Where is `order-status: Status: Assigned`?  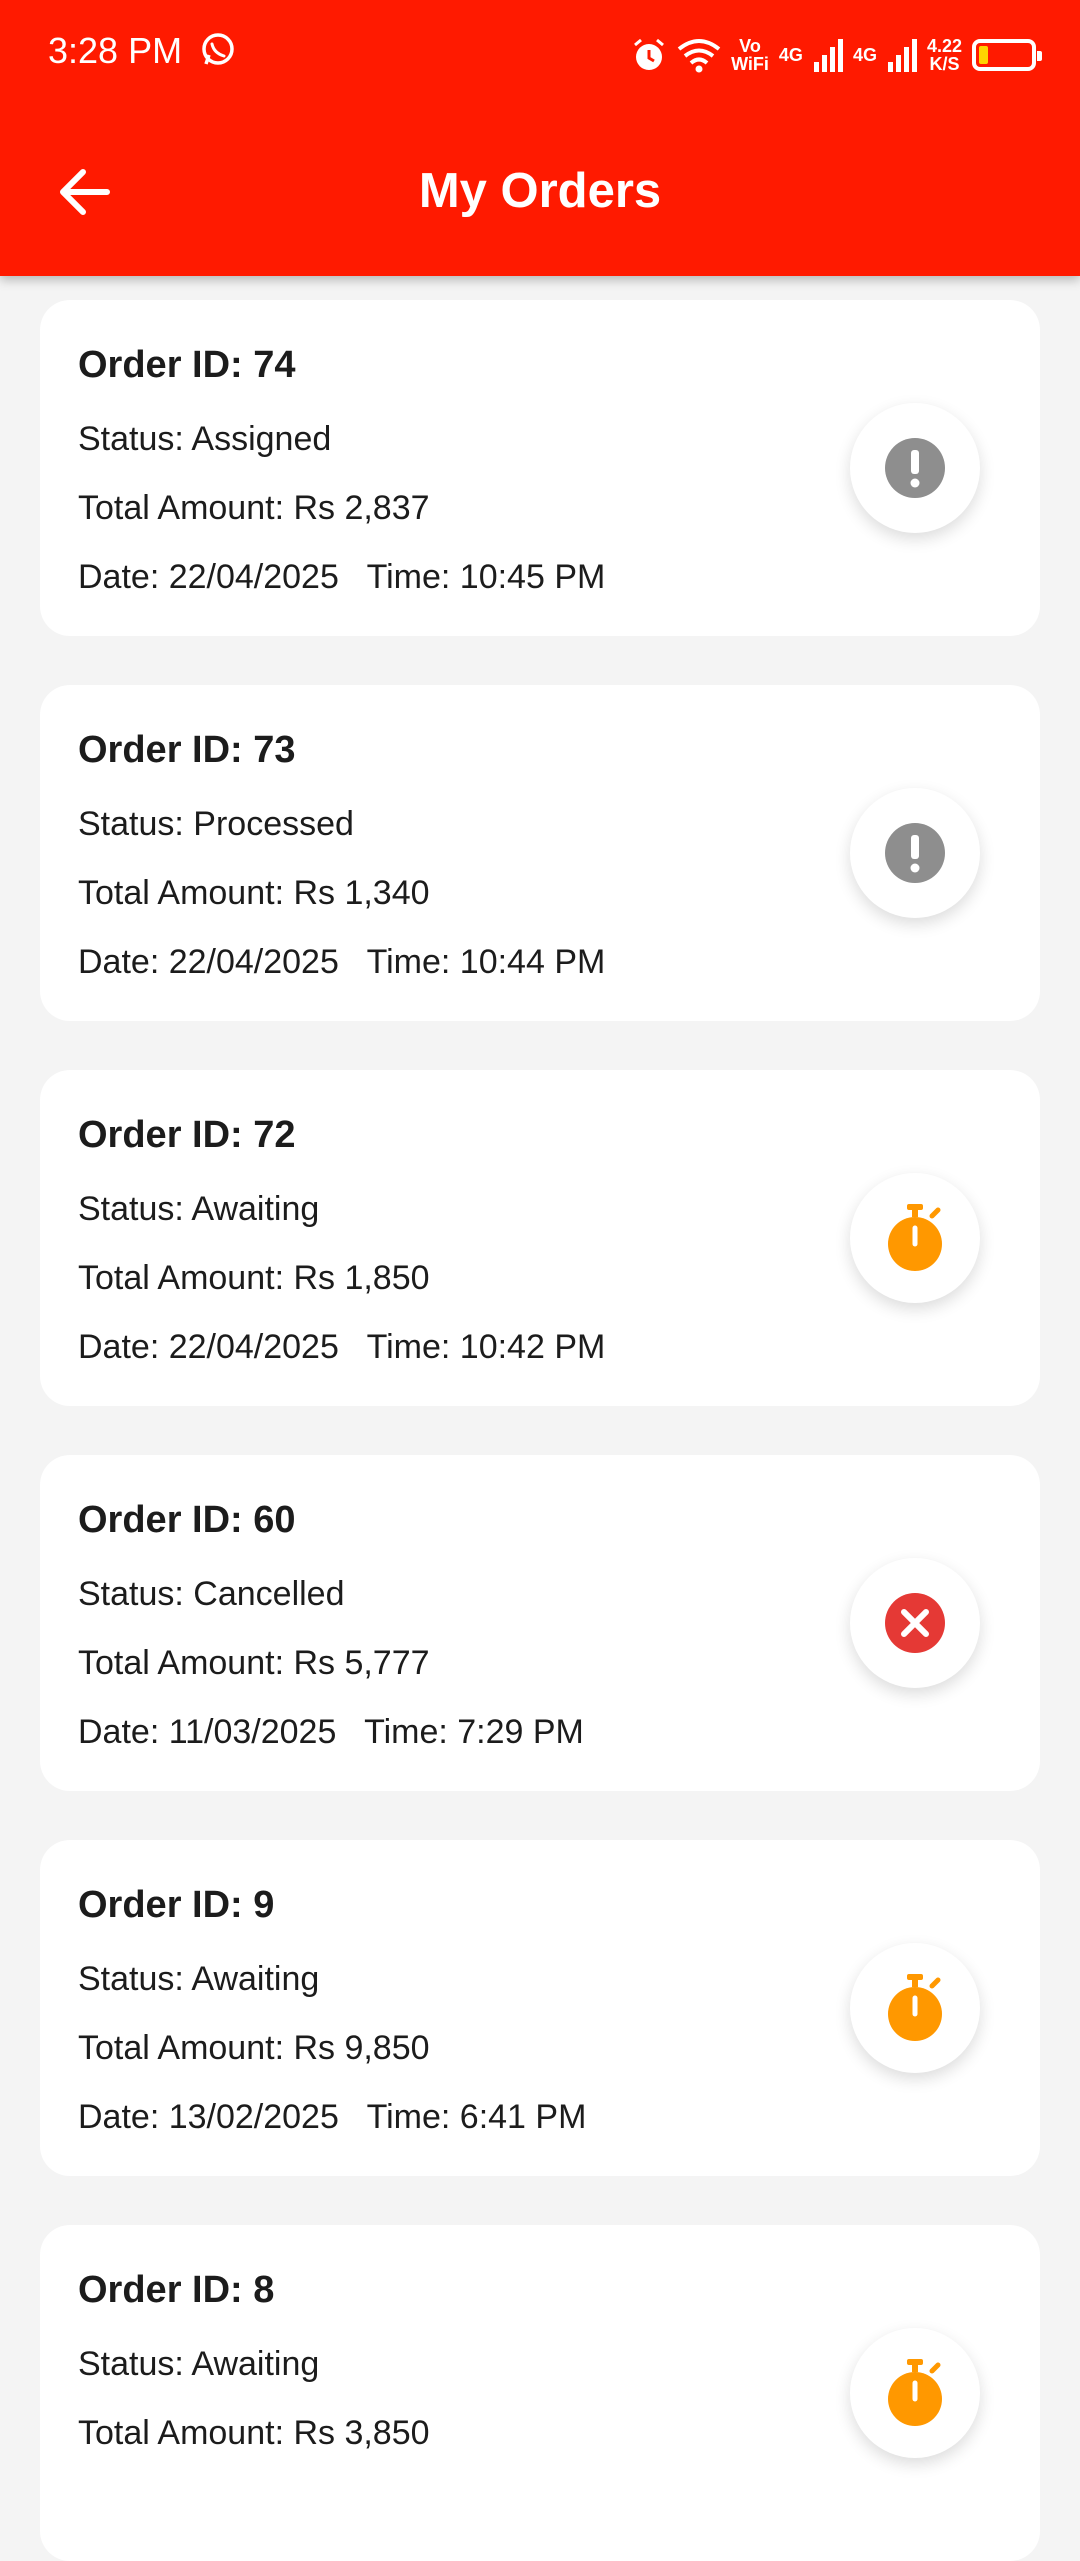 order-status: Status: Assigned is located at coordinates (205, 439).